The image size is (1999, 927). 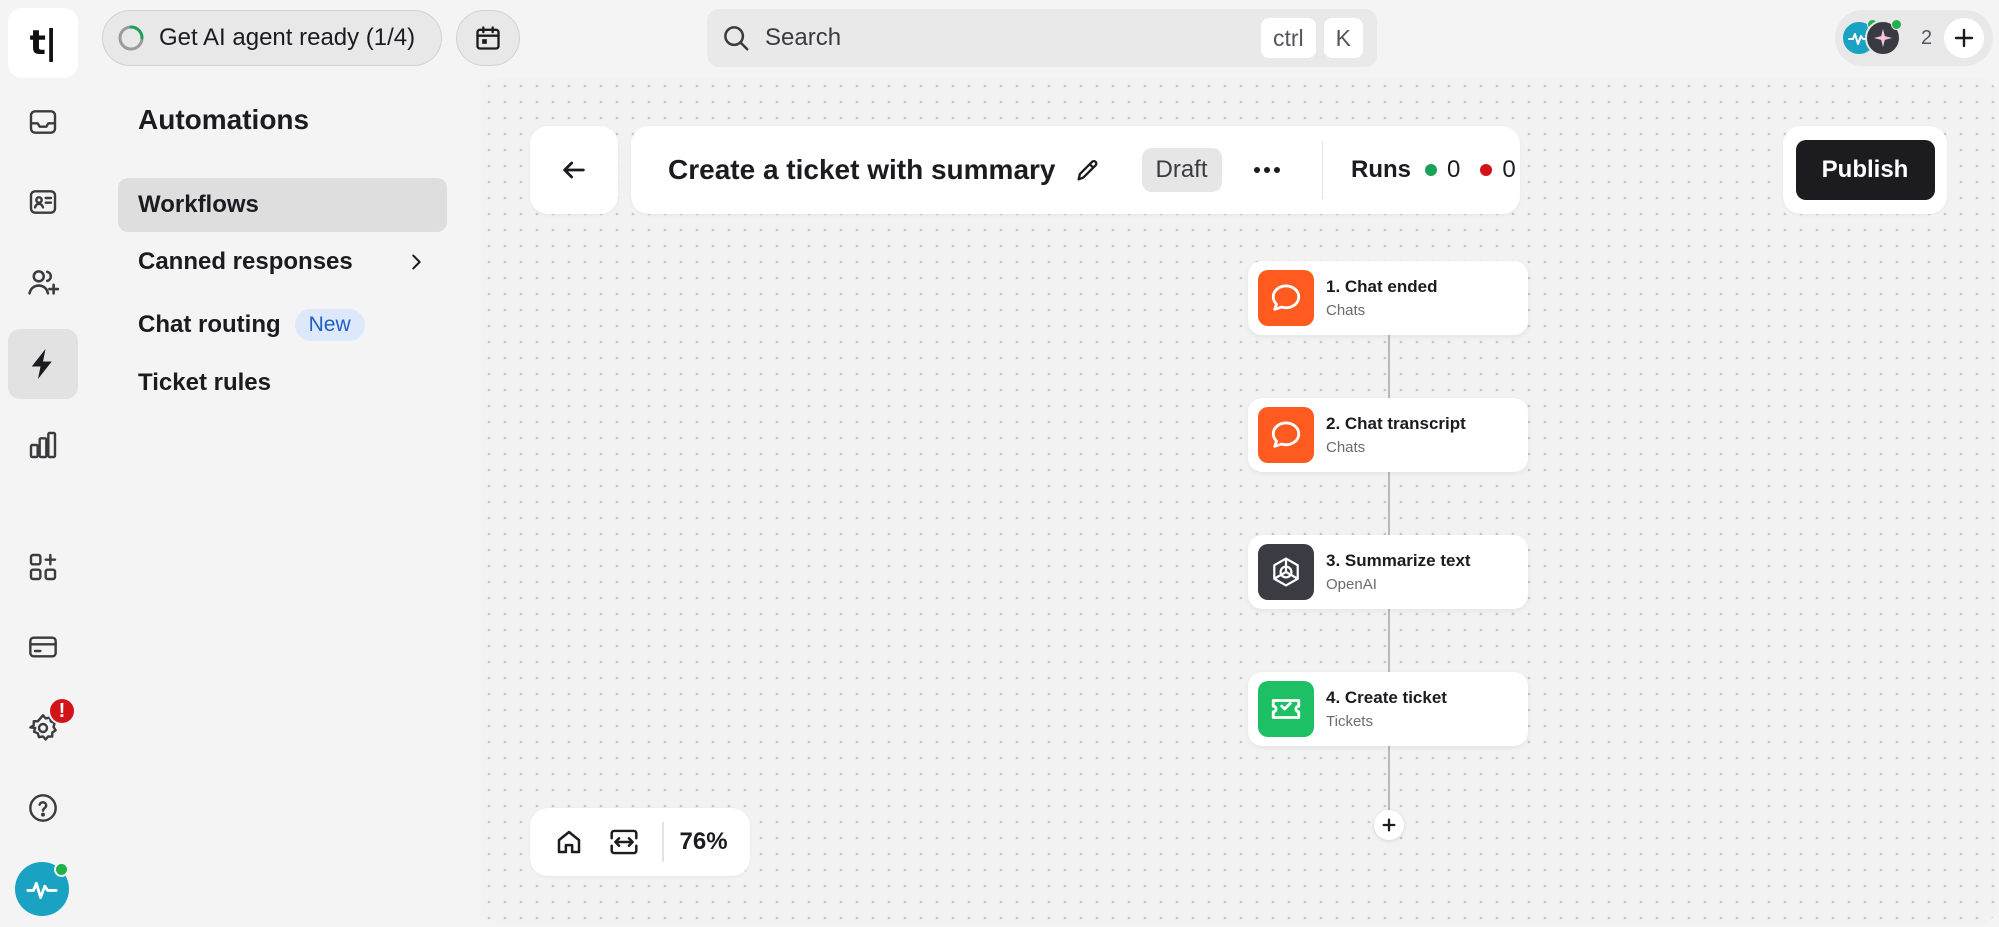 I want to click on calendar-button, so click(x=488, y=38).